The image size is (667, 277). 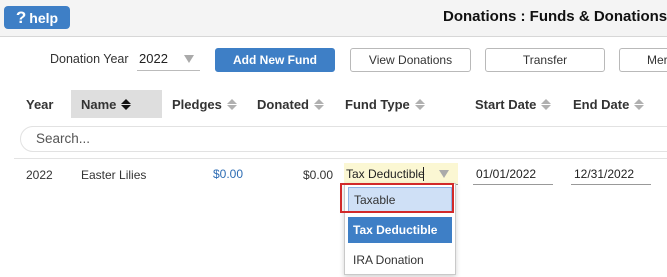 I want to click on donation-year-value: 2022, so click(x=153, y=58).